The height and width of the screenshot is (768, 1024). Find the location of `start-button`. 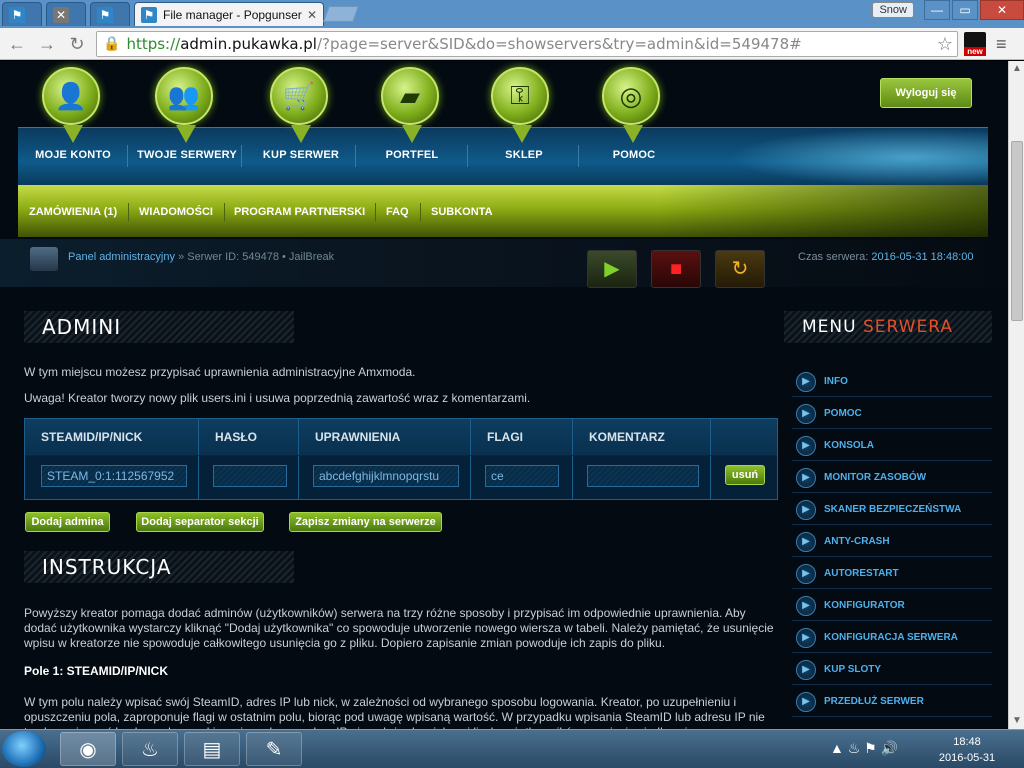

start-button is located at coordinates (24, 749).